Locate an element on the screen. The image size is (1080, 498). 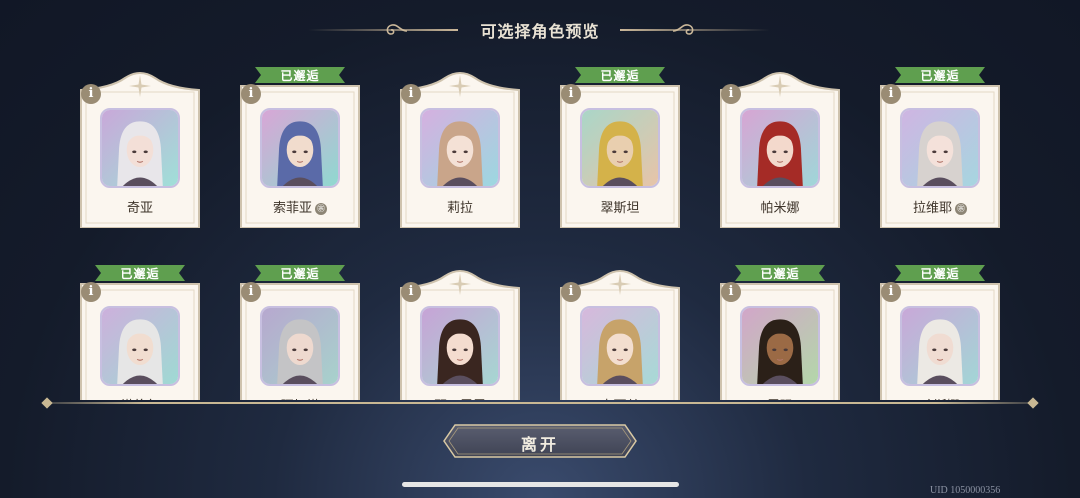
character-name-text: 翠斯坦 is located at coordinates (620, 208).